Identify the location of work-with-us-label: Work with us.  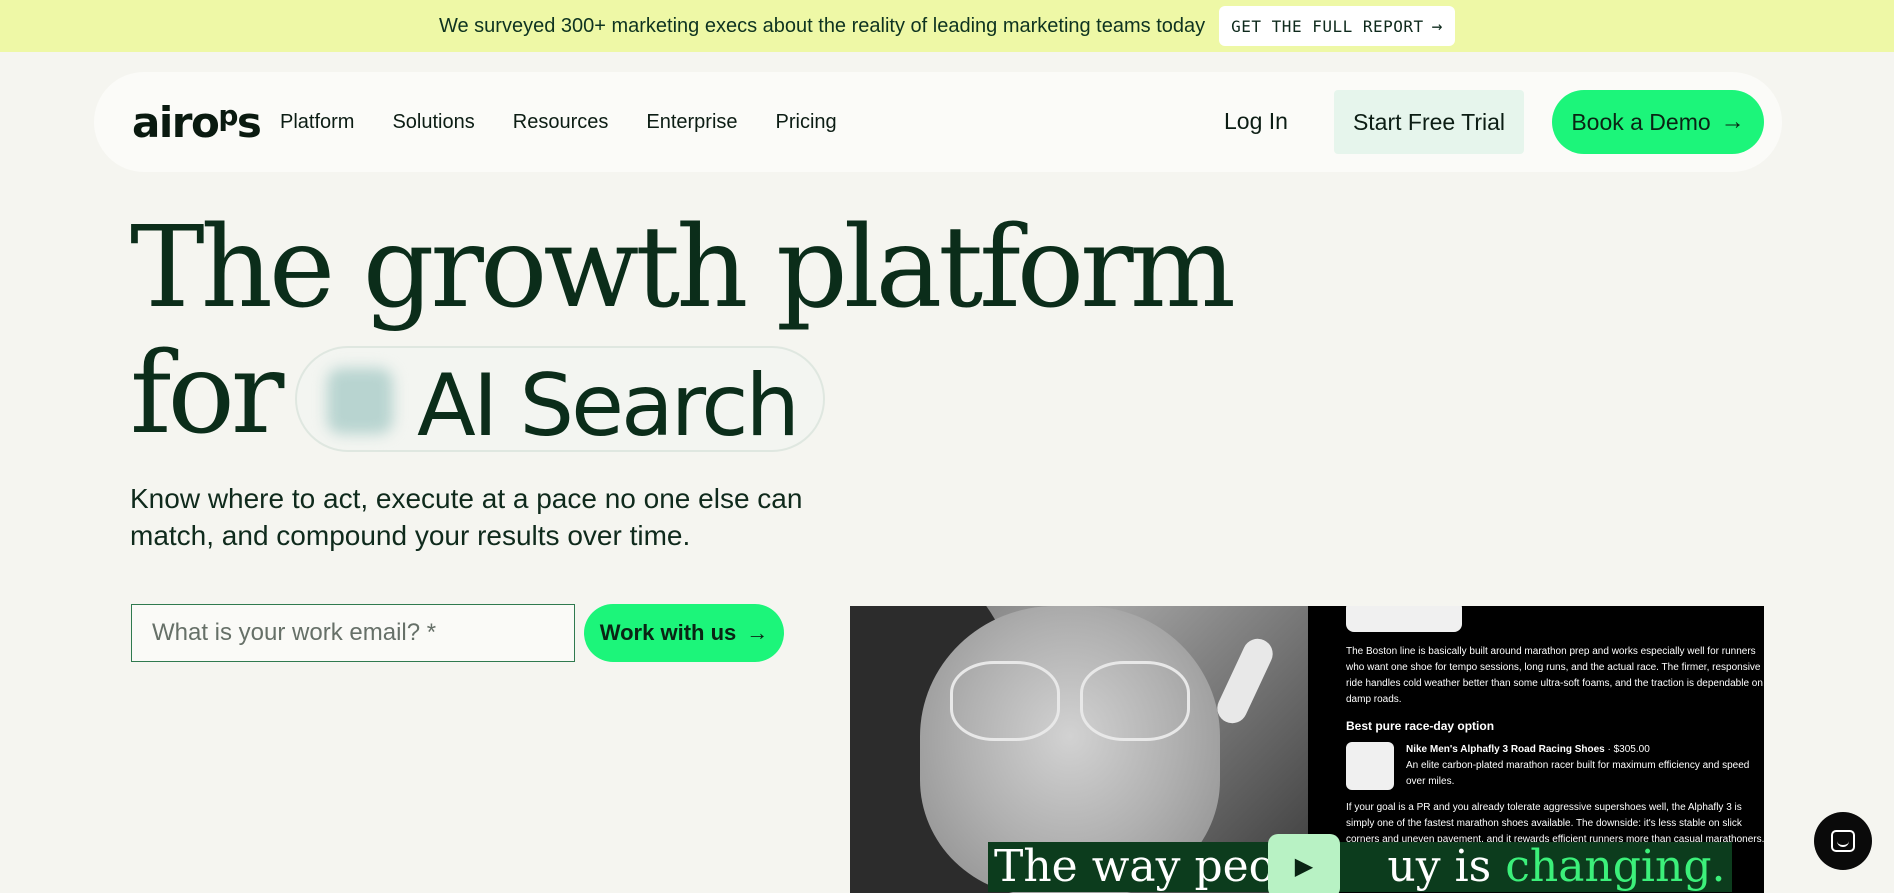
(668, 632).